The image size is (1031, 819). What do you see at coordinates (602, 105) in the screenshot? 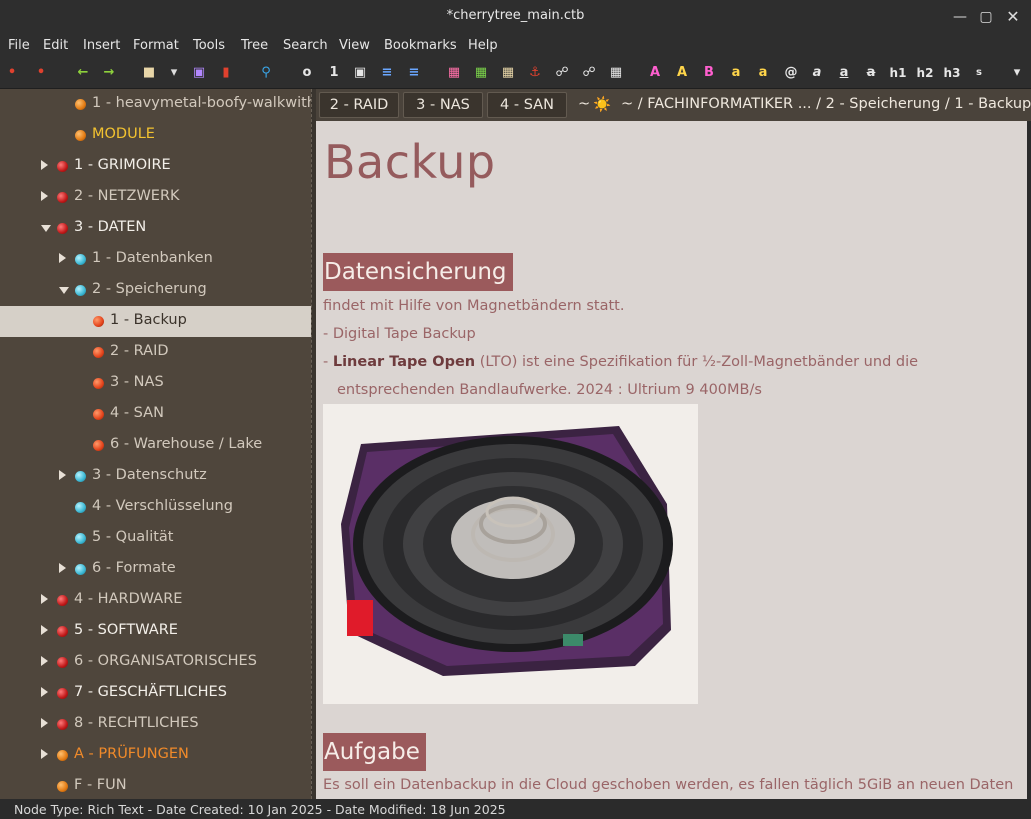
I see `sun-icon: ☀️` at bounding box center [602, 105].